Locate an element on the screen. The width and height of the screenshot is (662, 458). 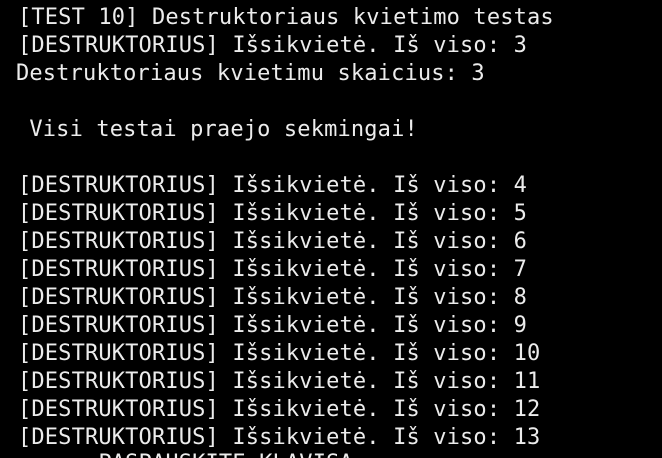
terminal-line: [DESTRUKTORIUS] Išsikvietė. Iš viso: 4 is located at coordinates (273, 185).